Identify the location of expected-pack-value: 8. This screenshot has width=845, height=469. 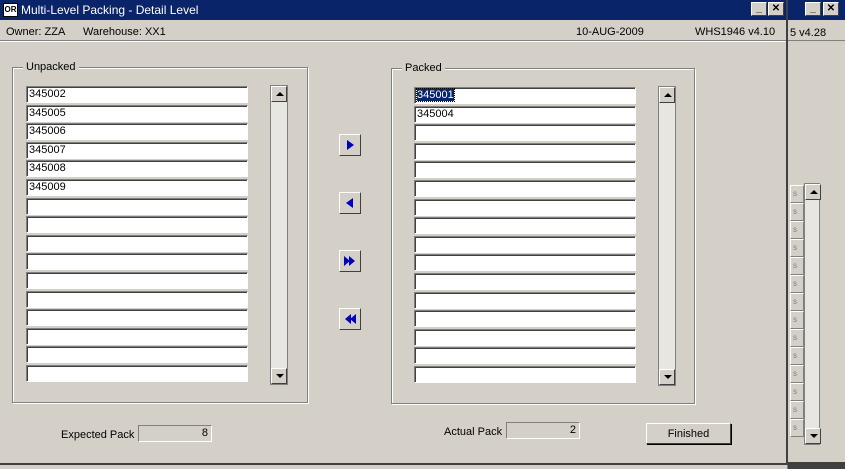
(175, 433).